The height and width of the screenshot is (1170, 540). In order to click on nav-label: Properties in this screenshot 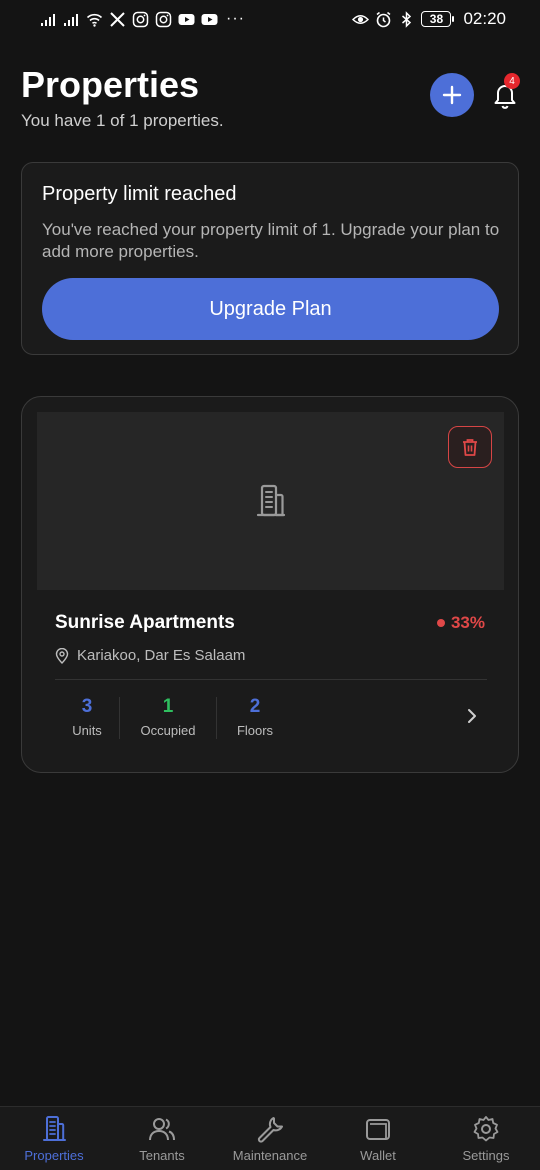, I will do `click(54, 1155)`.